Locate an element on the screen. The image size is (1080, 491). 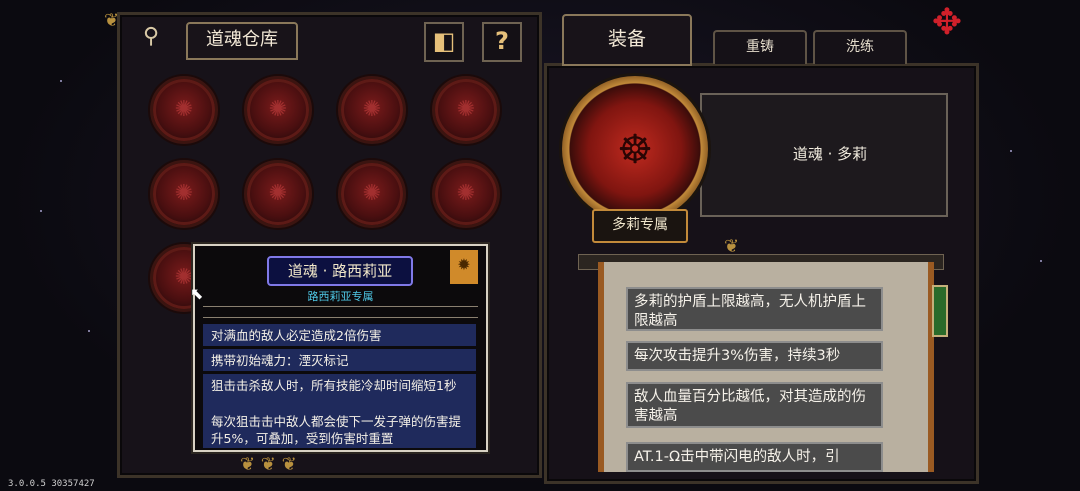
corner-ornament-icon: ❦ is located at coordinates (112, 20).